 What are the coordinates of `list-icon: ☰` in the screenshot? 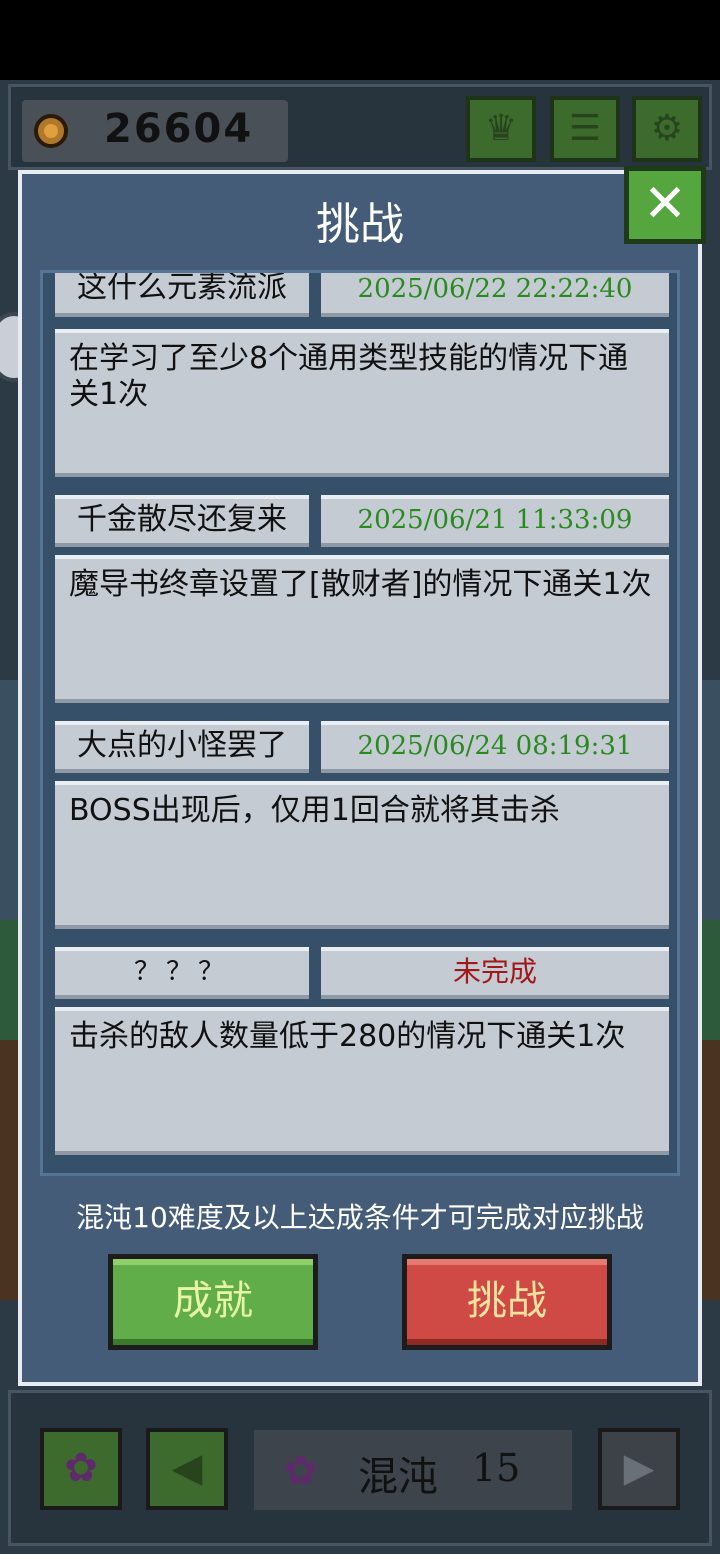 It's located at (585, 128).